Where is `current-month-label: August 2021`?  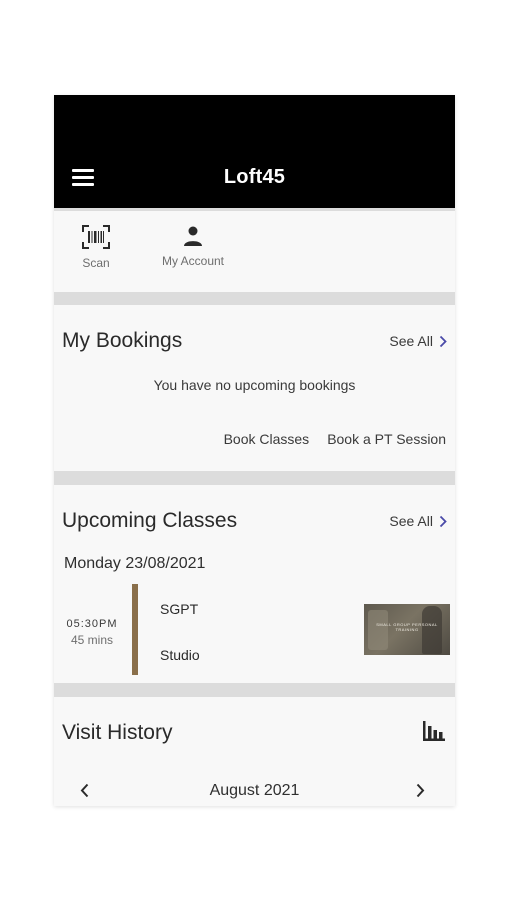
current-month-label: August 2021 is located at coordinates (254, 790).